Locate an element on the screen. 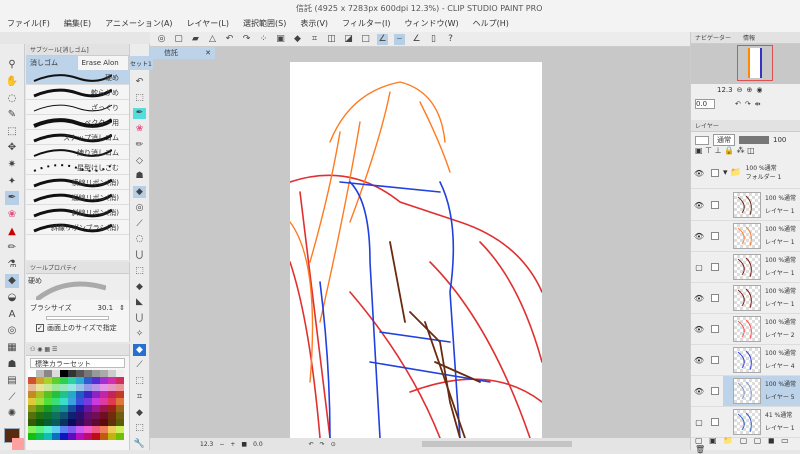 This screenshot has height=454, width=800. blend-mode-select: 通常 is located at coordinates (724, 140).